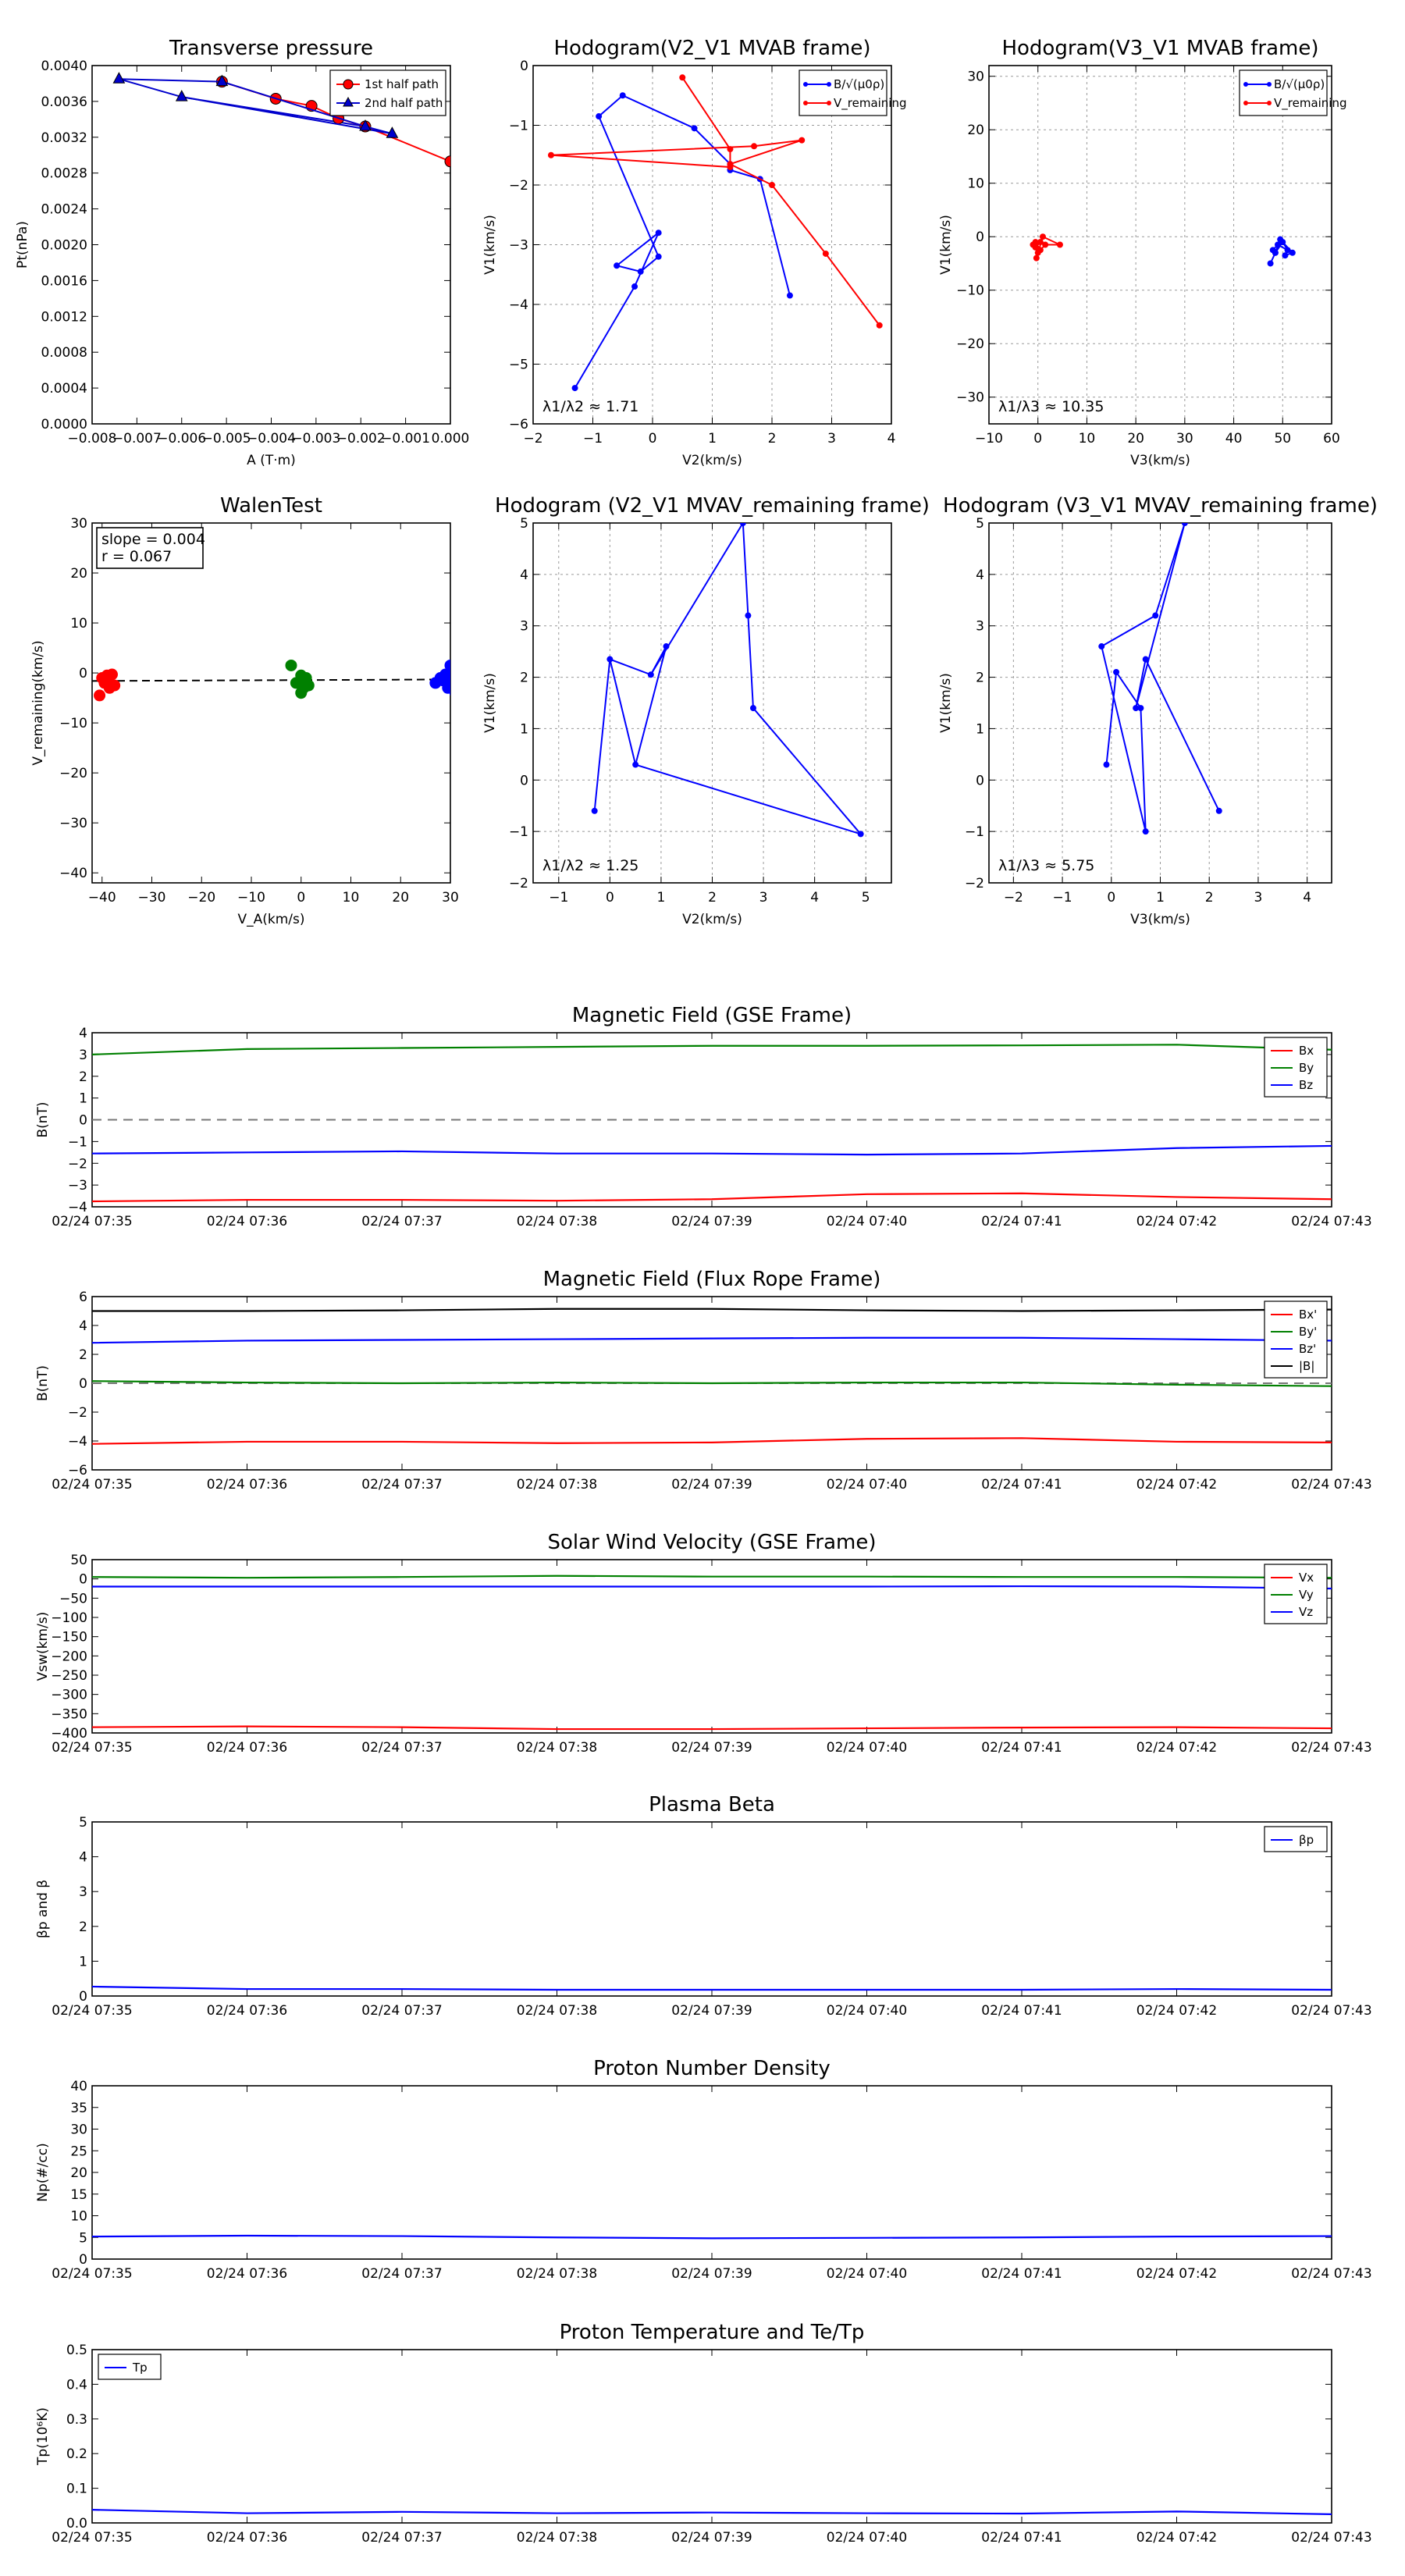 The height and width of the screenshot is (2576, 1405). Describe the element at coordinates (1306, 1578) in the screenshot. I see `legend-label: Vx` at that location.